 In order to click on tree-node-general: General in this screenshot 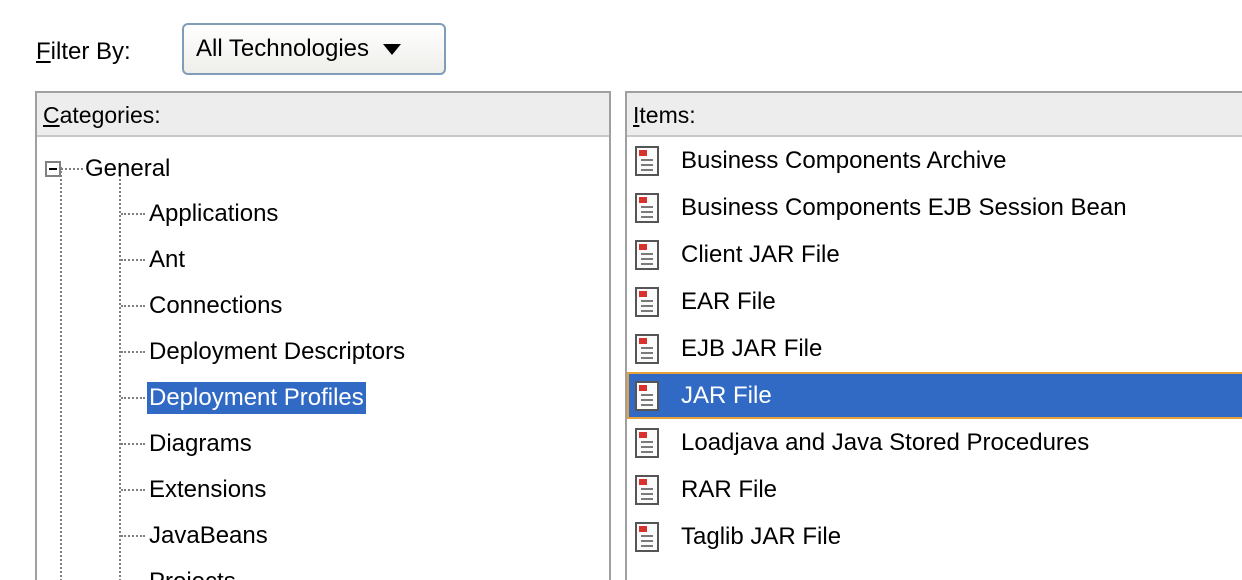, I will do `click(107, 169)`.